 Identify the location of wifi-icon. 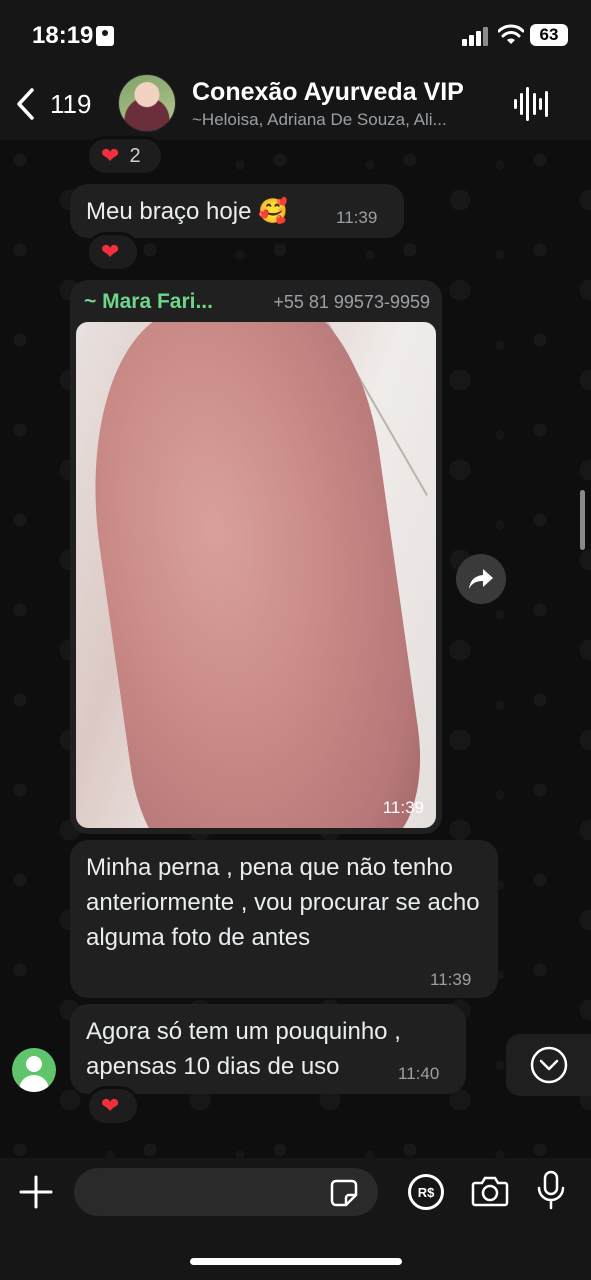
(511, 34).